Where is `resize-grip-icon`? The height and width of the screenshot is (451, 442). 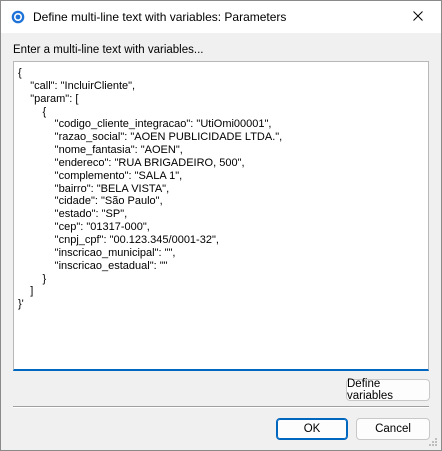 resize-grip-icon is located at coordinates (433, 442).